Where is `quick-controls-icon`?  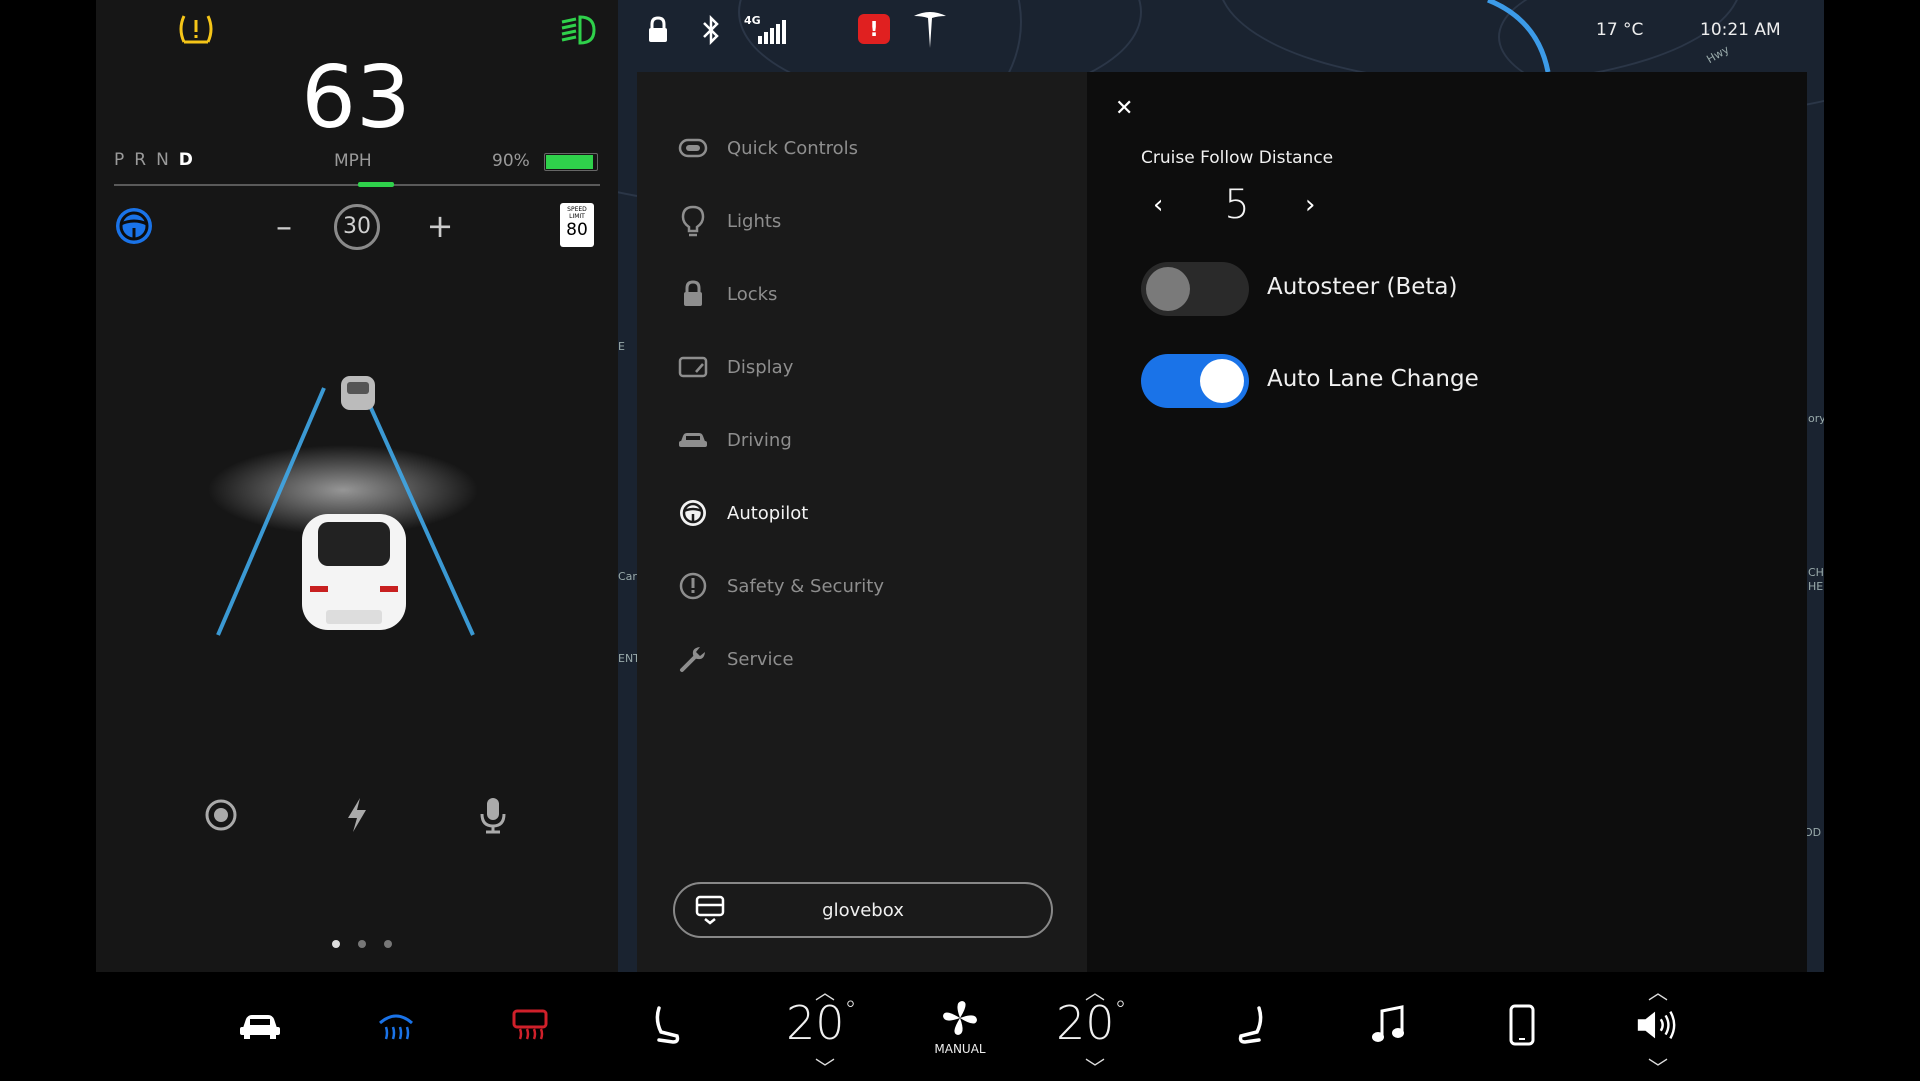 quick-controls-icon is located at coordinates (693, 148).